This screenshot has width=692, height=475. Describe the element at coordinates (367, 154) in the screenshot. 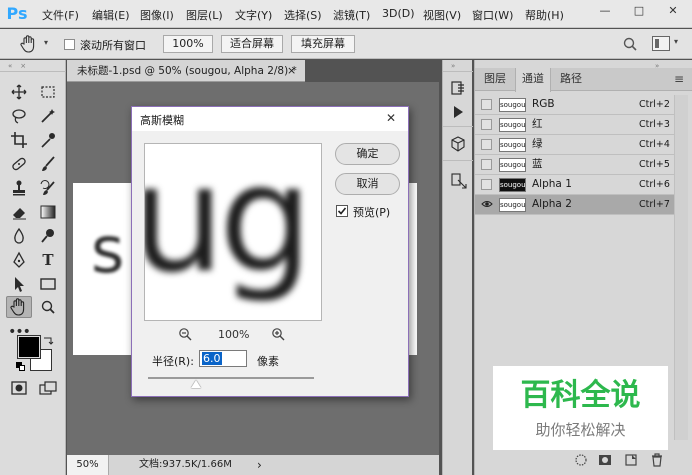

I see `ok-button: 确定` at that location.